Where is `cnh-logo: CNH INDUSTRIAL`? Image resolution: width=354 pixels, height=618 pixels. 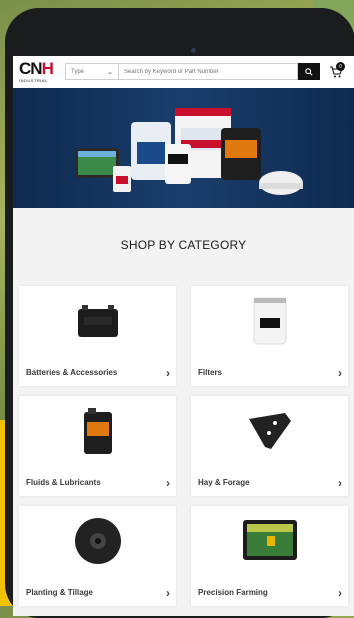
cnh-logo: CNH INDUSTRIAL is located at coordinates (39, 72).